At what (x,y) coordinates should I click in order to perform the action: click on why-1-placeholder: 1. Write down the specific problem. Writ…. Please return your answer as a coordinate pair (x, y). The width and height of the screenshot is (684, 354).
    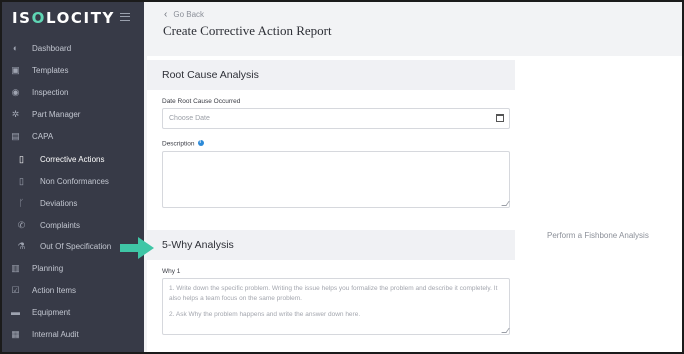
    Looking at the image, I should click on (333, 301).